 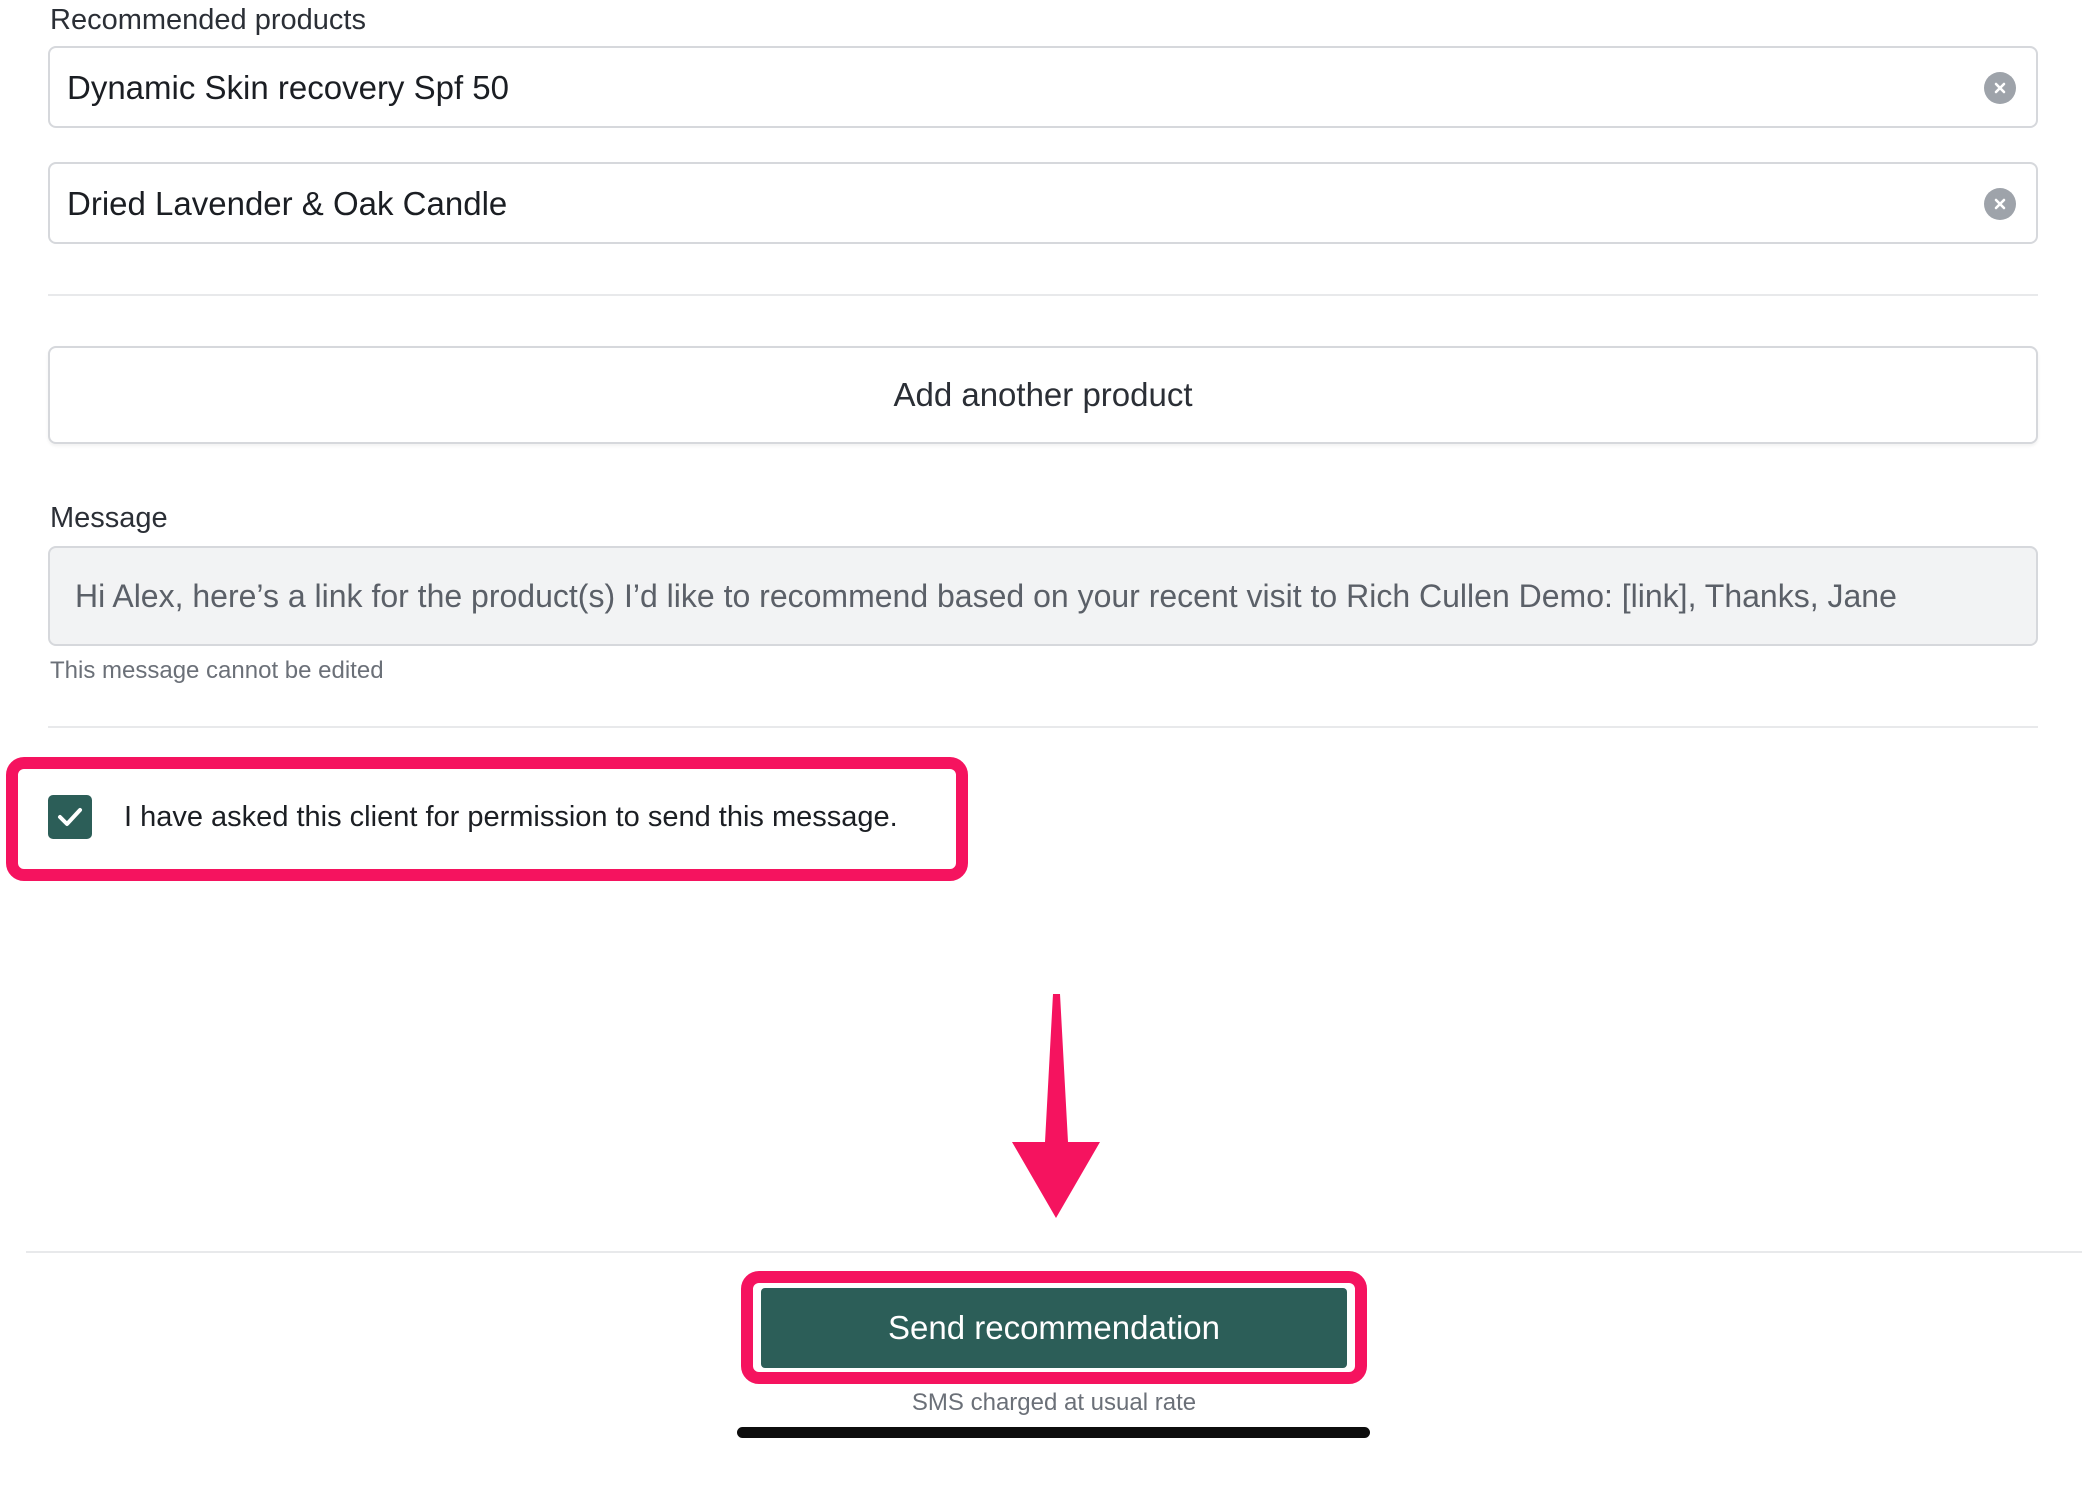 What do you see at coordinates (1043, 203) in the screenshot?
I see `product-field-2: Dried Lavender & Oak Candle` at bounding box center [1043, 203].